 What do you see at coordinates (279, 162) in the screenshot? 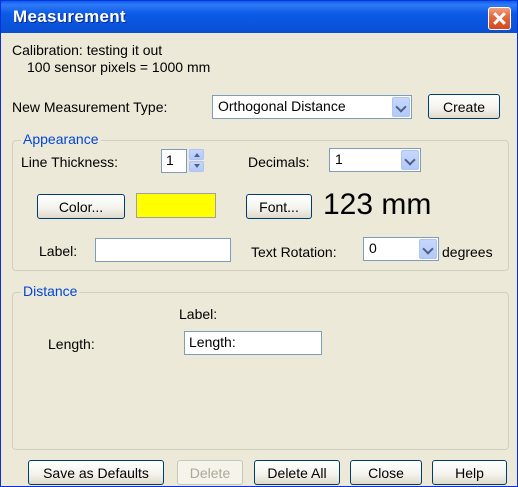
I see `decimals-label: Decimals:` at bounding box center [279, 162].